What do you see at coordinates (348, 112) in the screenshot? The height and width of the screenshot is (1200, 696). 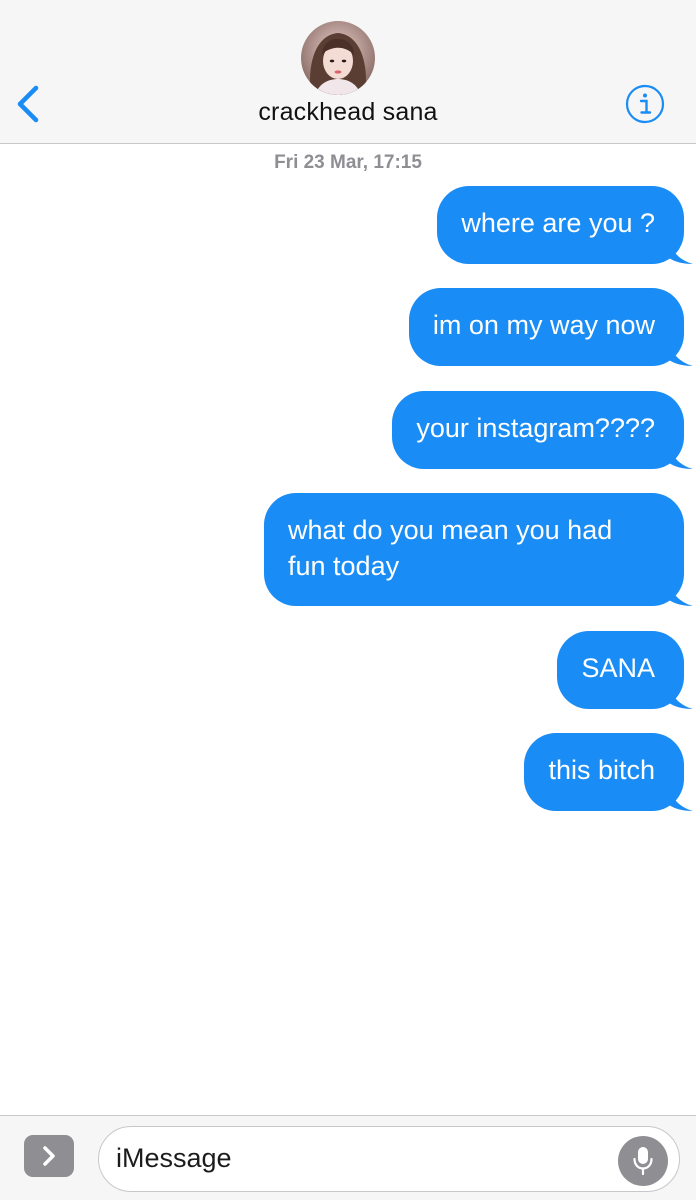 I see `contact-name: crackhead sana` at bounding box center [348, 112].